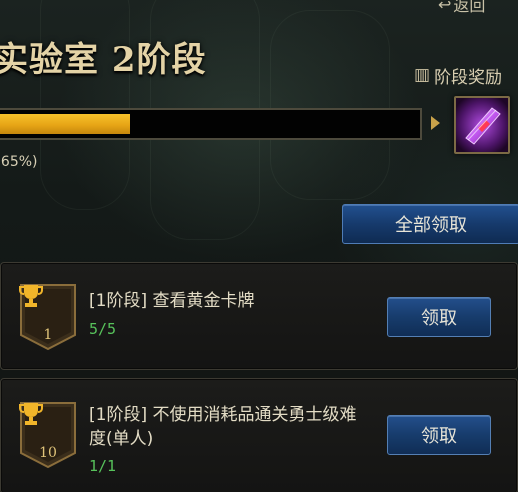 The width and height of the screenshot is (518, 492). I want to click on stage-progress-fill, so click(65, 124).